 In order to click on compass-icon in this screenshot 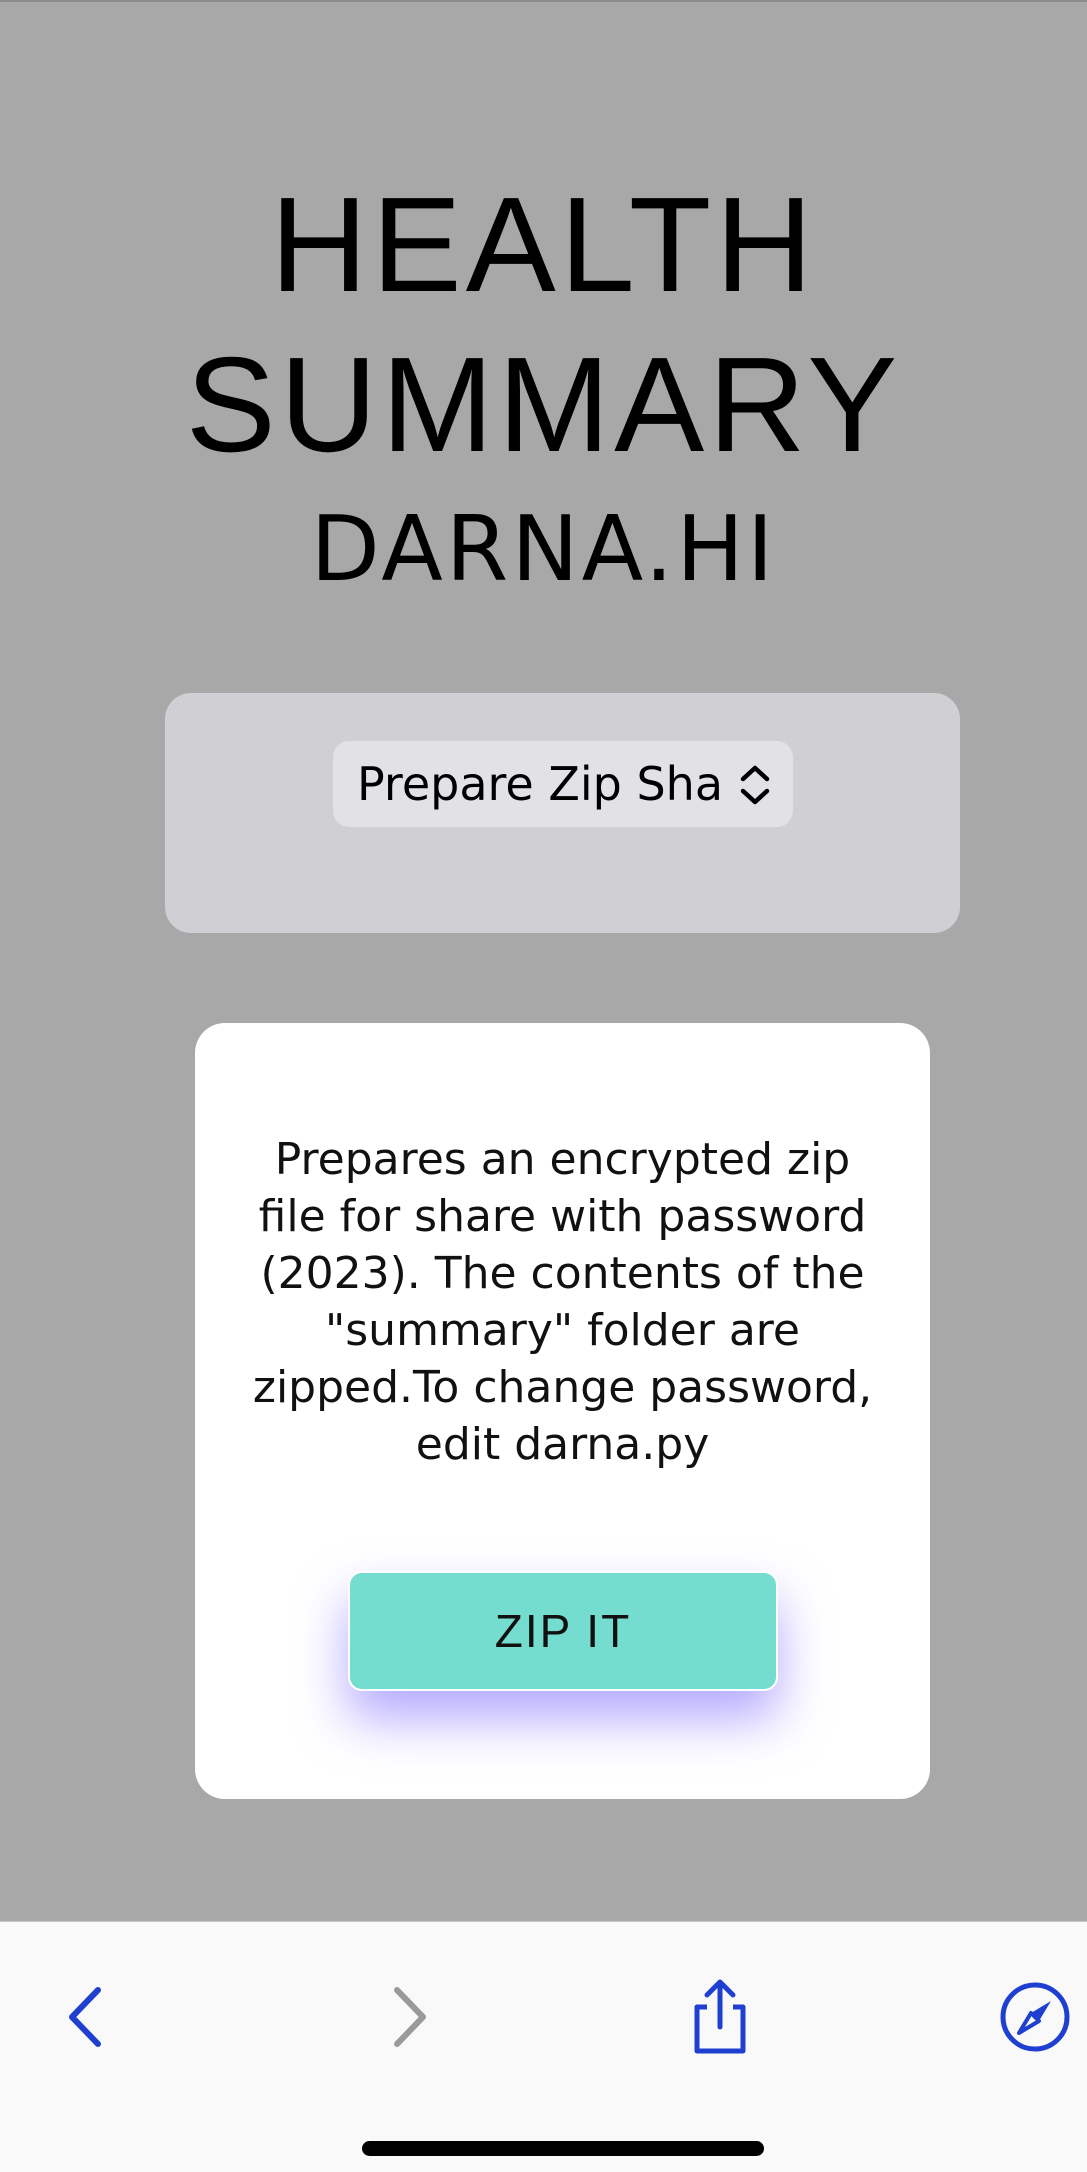, I will do `click(1035, 2017)`.